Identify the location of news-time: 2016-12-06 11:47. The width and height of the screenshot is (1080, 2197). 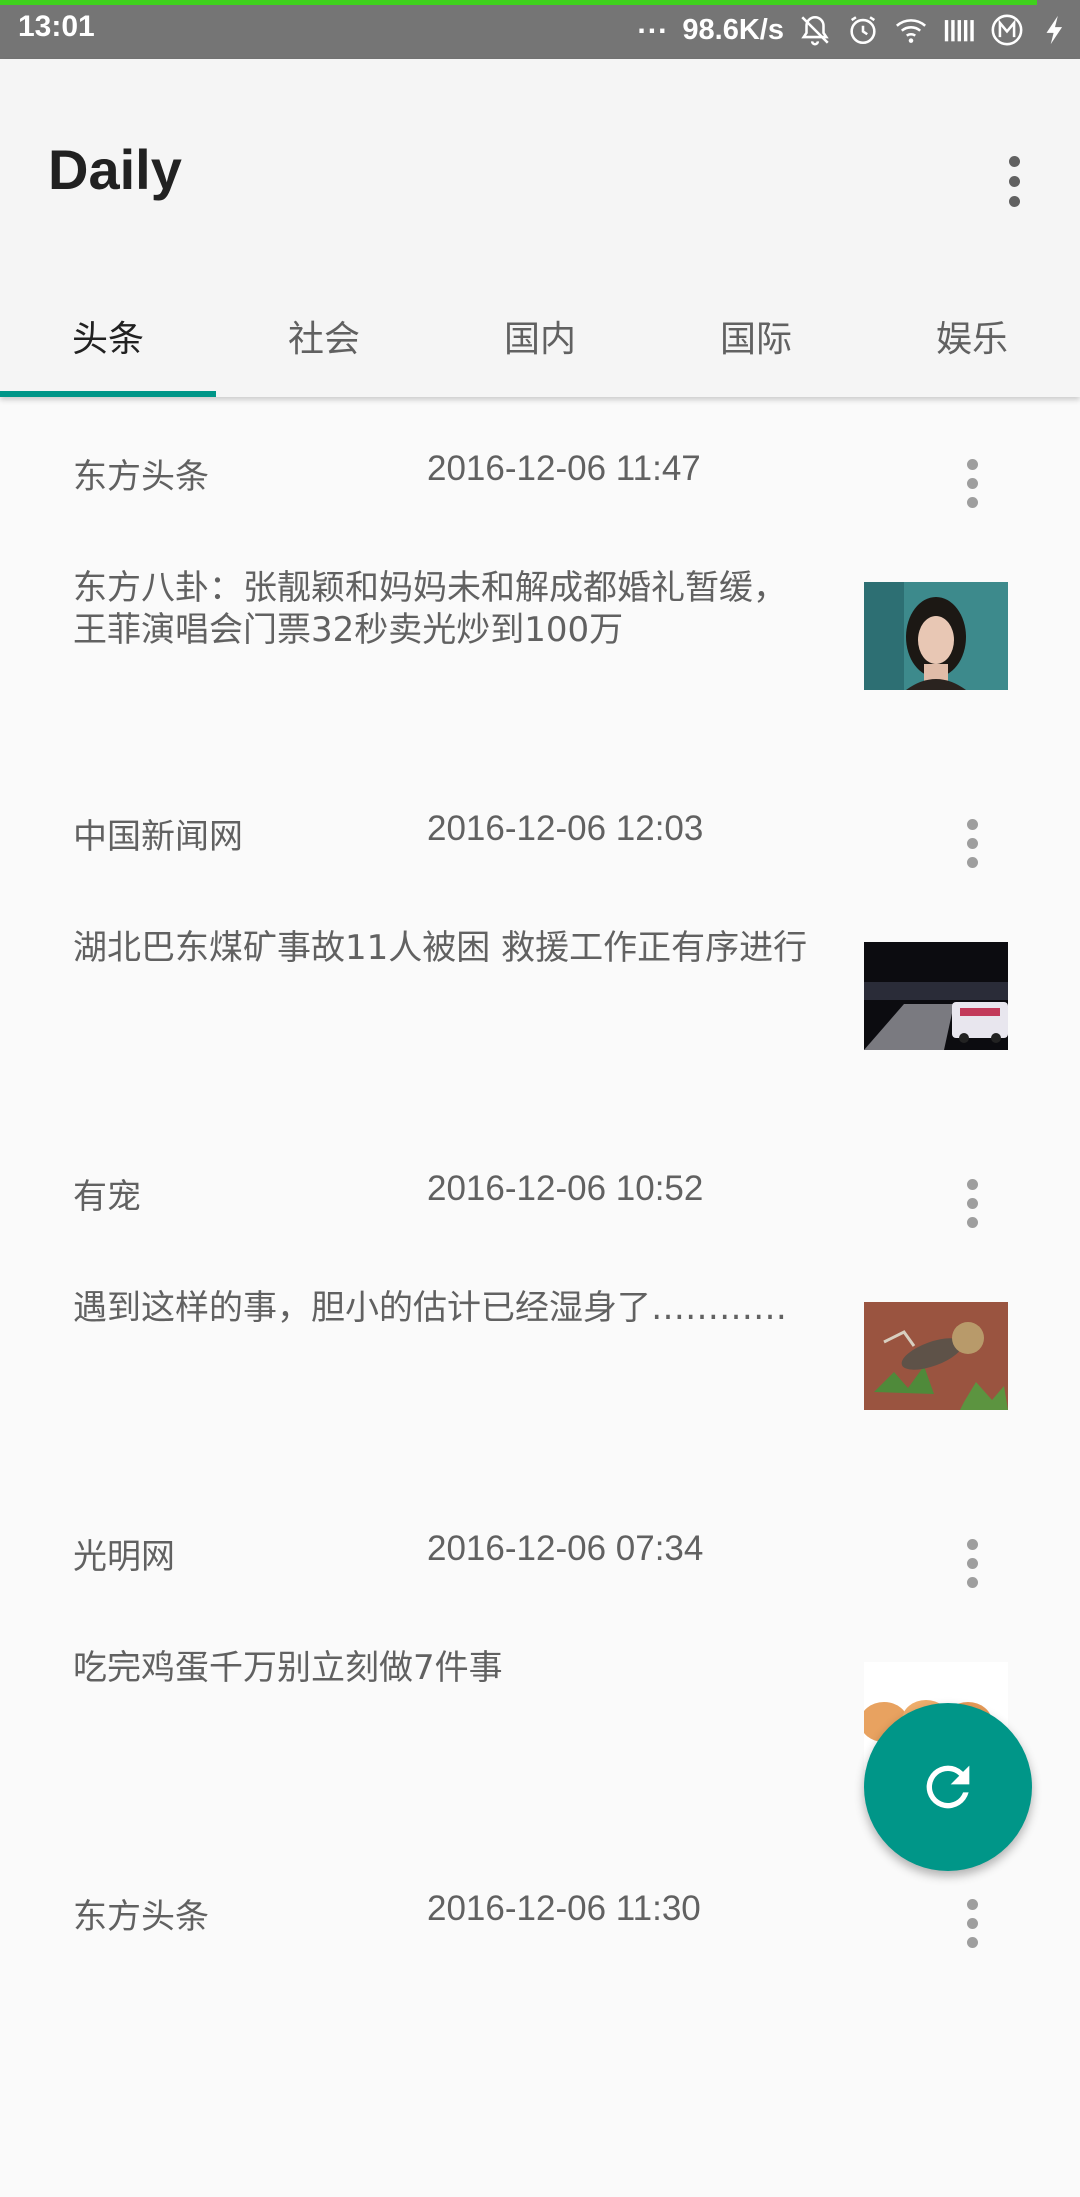
(564, 468).